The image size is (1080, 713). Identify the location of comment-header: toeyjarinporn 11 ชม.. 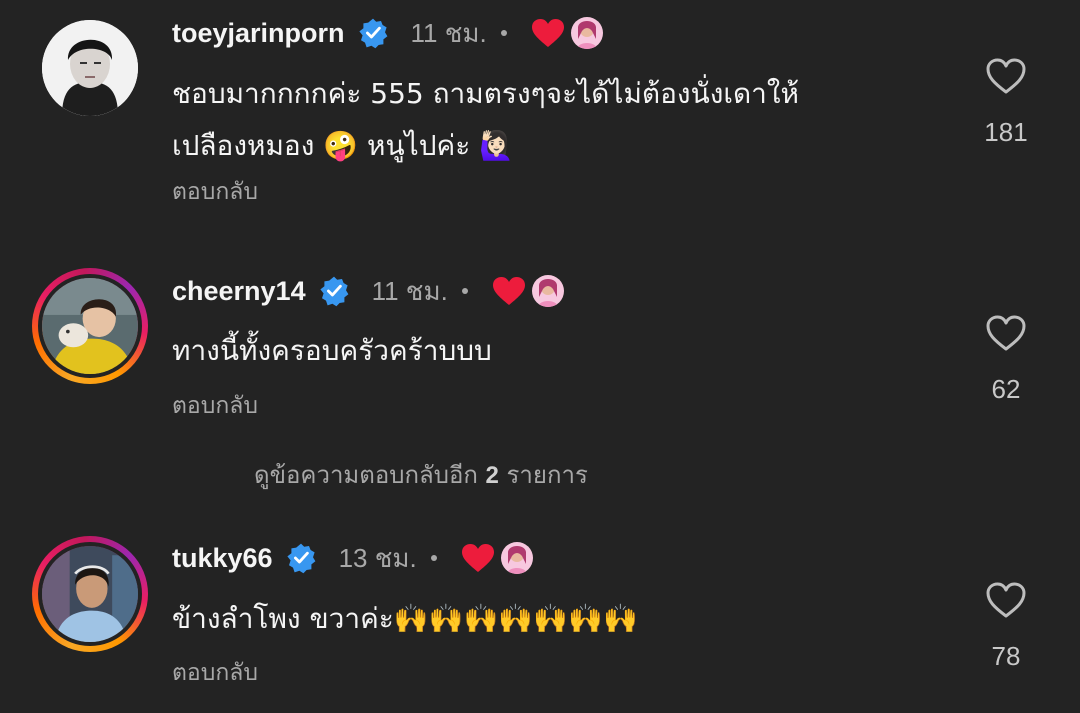
(387, 33).